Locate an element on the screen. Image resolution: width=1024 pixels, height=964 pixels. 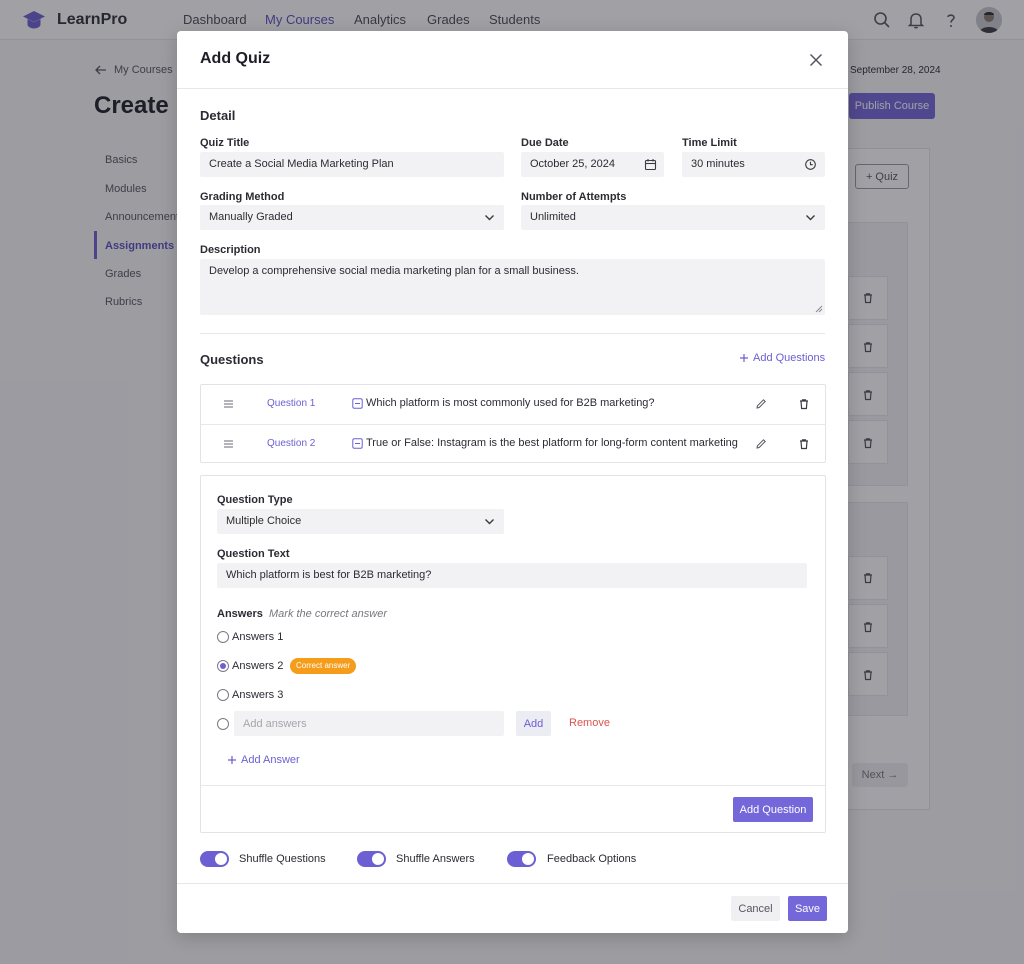
answers-hint: Mark the correct answer is located at coordinates (328, 614).